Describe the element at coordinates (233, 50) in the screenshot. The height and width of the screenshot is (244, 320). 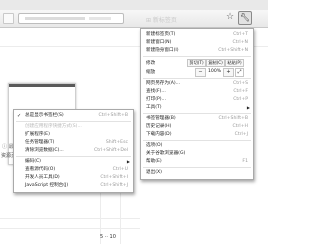
I see `menu-shortcut: Ctrl+Shift+N` at that location.